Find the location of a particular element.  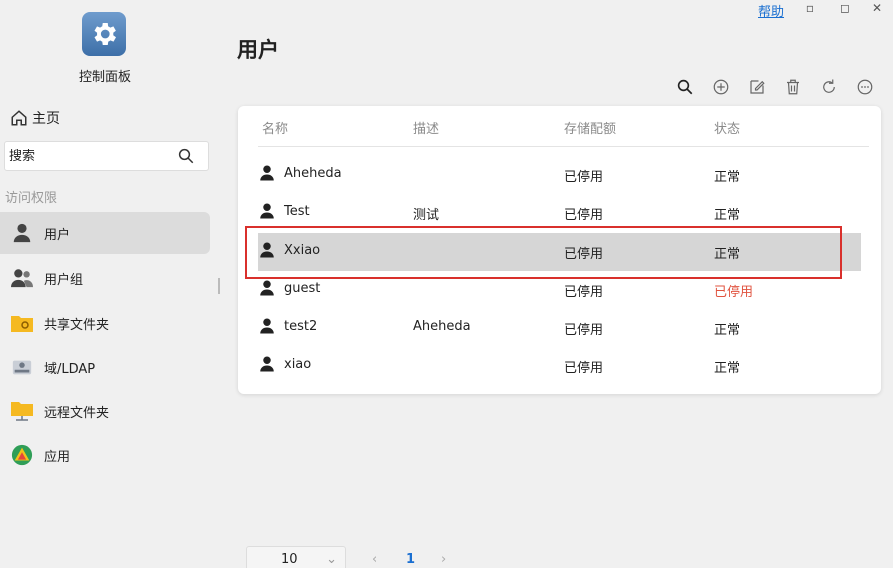

maximize-icon: ◻ is located at coordinates (845, 8).